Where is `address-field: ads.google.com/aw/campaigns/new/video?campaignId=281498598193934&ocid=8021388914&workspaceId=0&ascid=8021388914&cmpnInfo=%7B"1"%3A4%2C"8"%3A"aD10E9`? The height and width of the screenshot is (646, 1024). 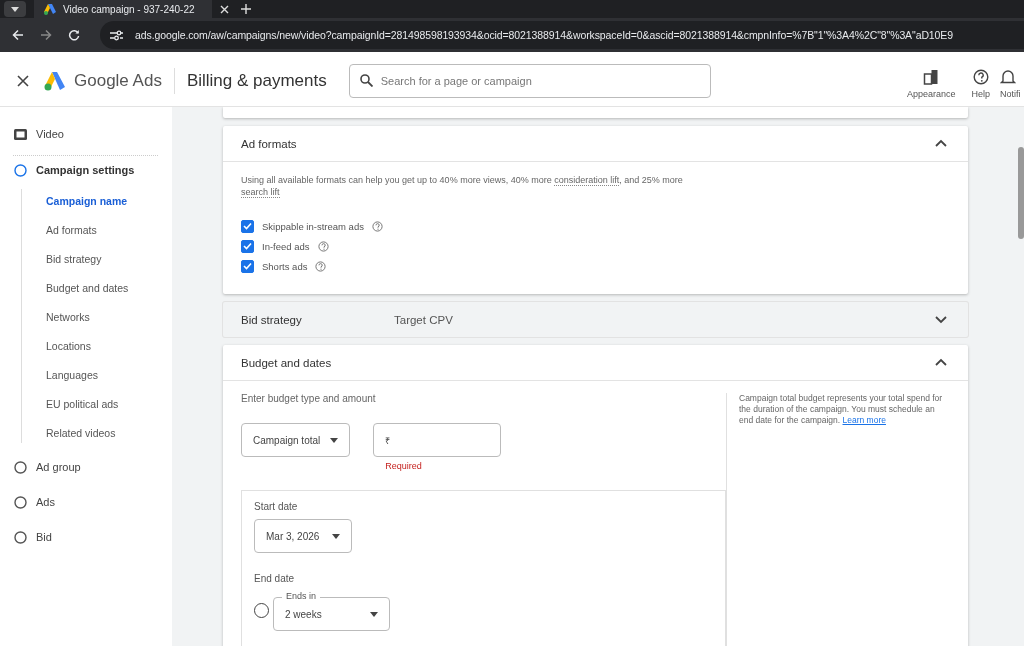 address-field: ads.google.com/aw/campaigns/new/video?campaignId=281498598193934&ocid=8021388914&workspaceId=0&ascid=8021388914&cmpnInfo=%7B"1"%3A4%2C"8"%3A"aD10E9 is located at coordinates (562, 35).